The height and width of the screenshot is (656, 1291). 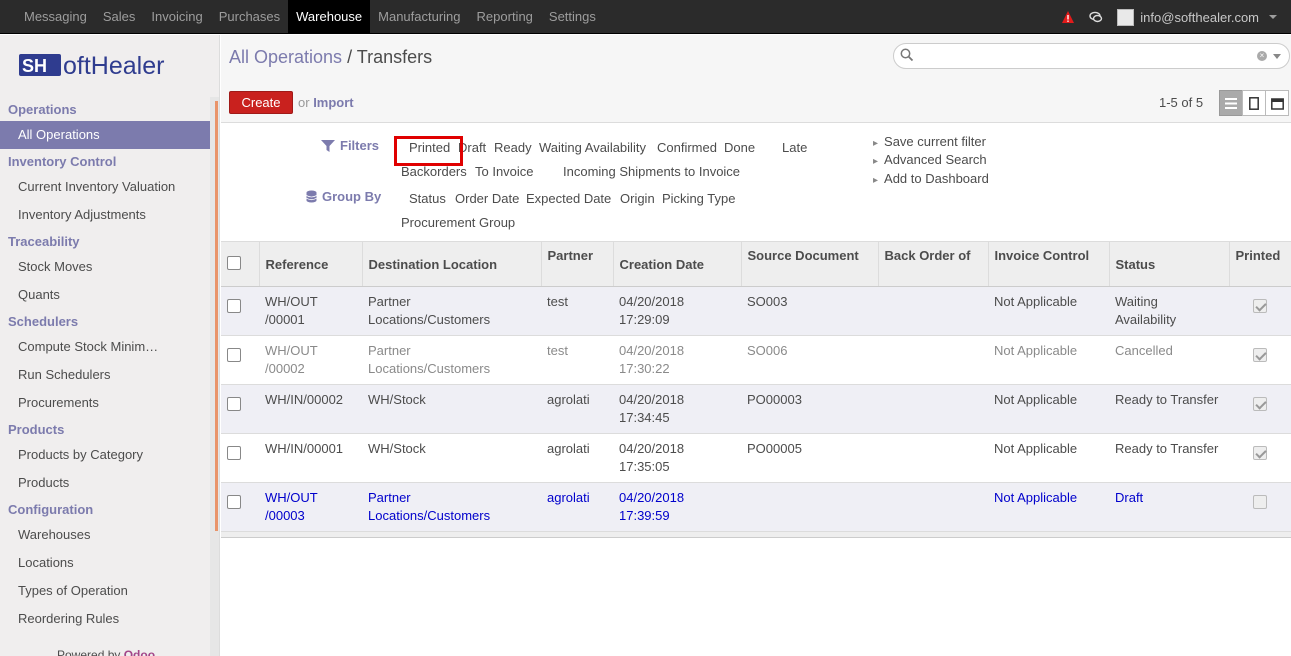 What do you see at coordinates (394, 57) in the screenshot?
I see `page-title: Transfers` at bounding box center [394, 57].